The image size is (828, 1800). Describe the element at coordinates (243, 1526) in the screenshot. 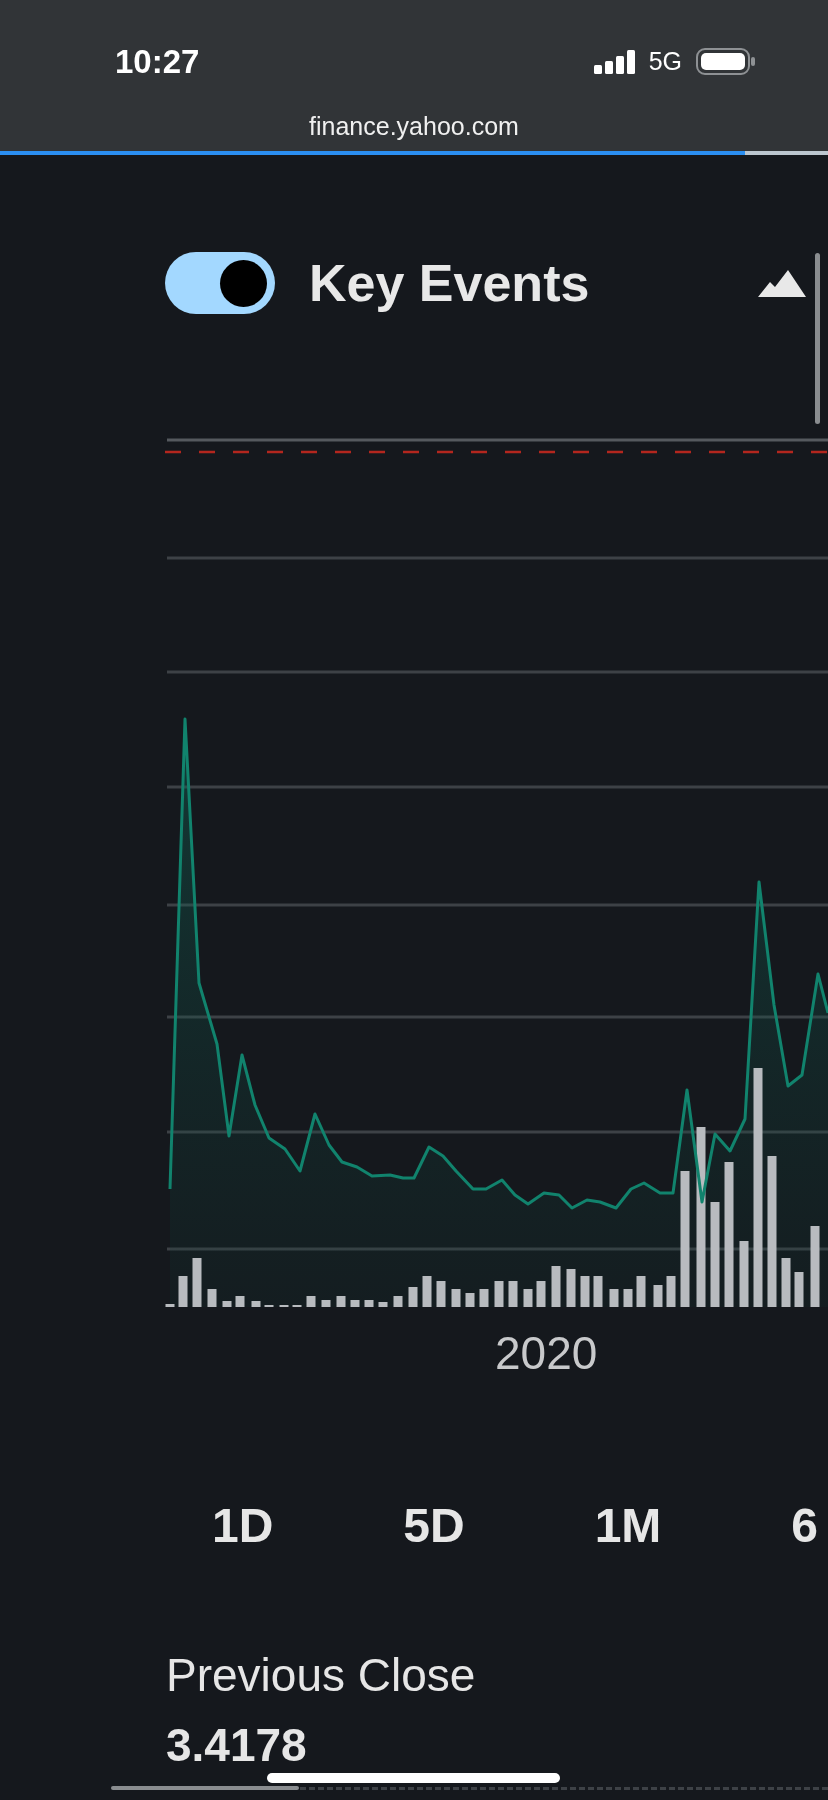

I see `range-tab: 1D` at that location.